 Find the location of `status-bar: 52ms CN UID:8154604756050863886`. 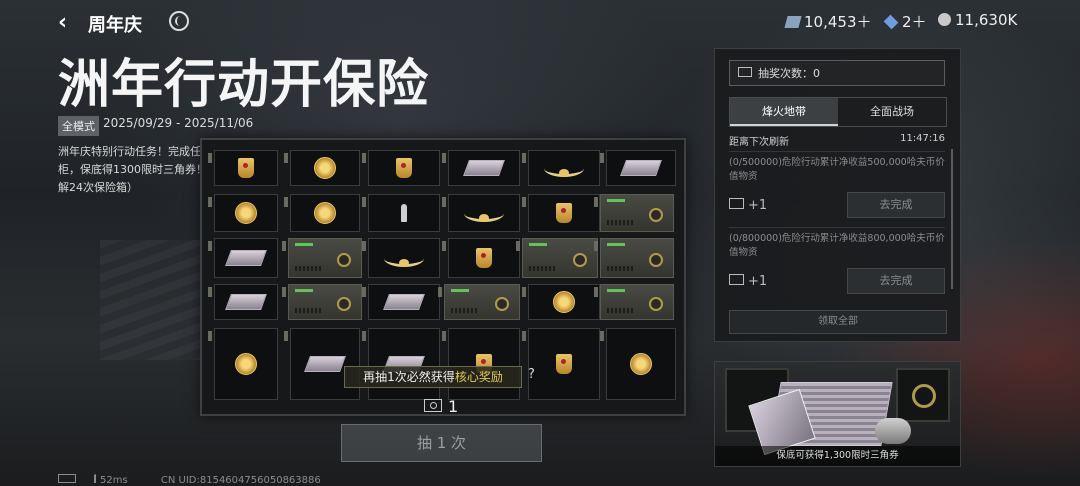

status-bar: 52ms CN UID:8154604756050863886 is located at coordinates (189, 480).